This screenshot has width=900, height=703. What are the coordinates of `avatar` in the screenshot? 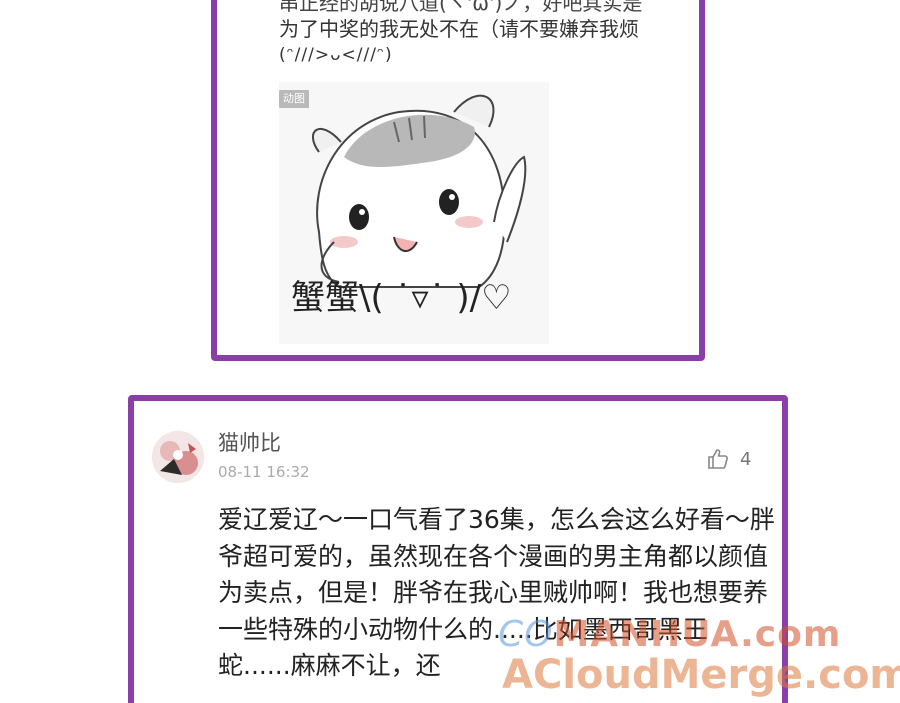 It's located at (178, 457).